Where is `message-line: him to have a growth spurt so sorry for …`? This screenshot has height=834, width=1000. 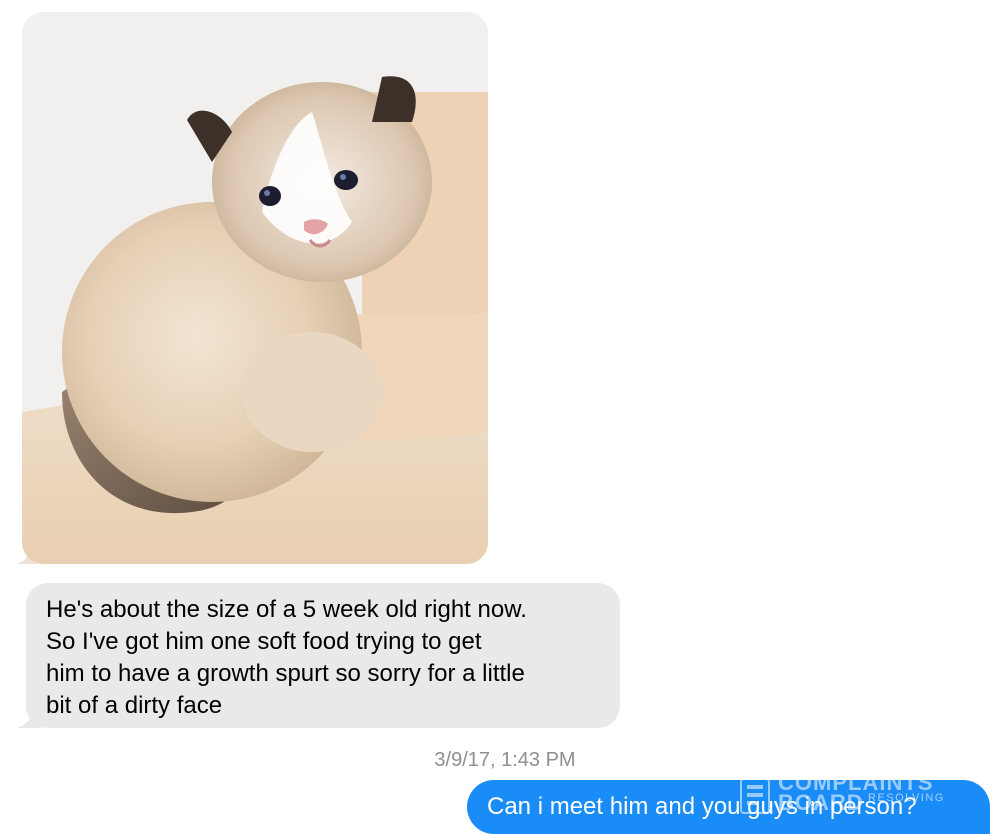
message-line: him to have a growth spurt so sorry for … is located at coordinates (285, 673).